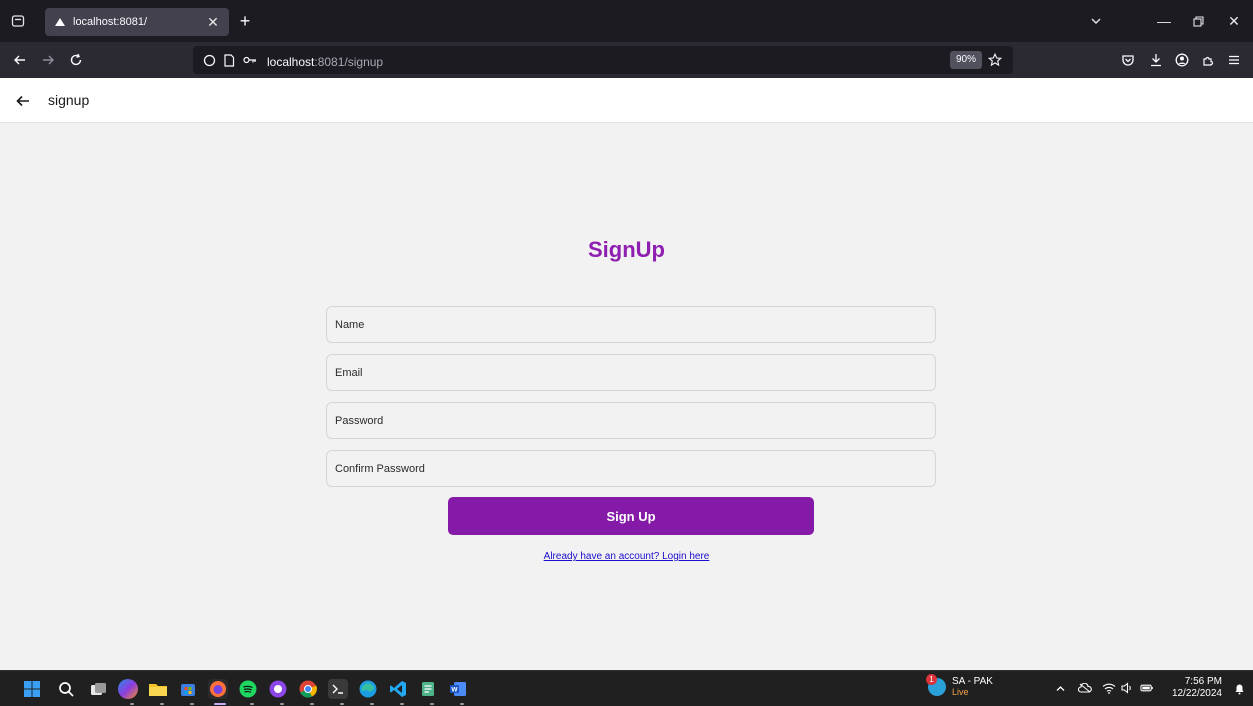  What do you see at coordinates (98, 689) in the screenshot?
I see `task-view-icon` at bounding box center [98, 689].